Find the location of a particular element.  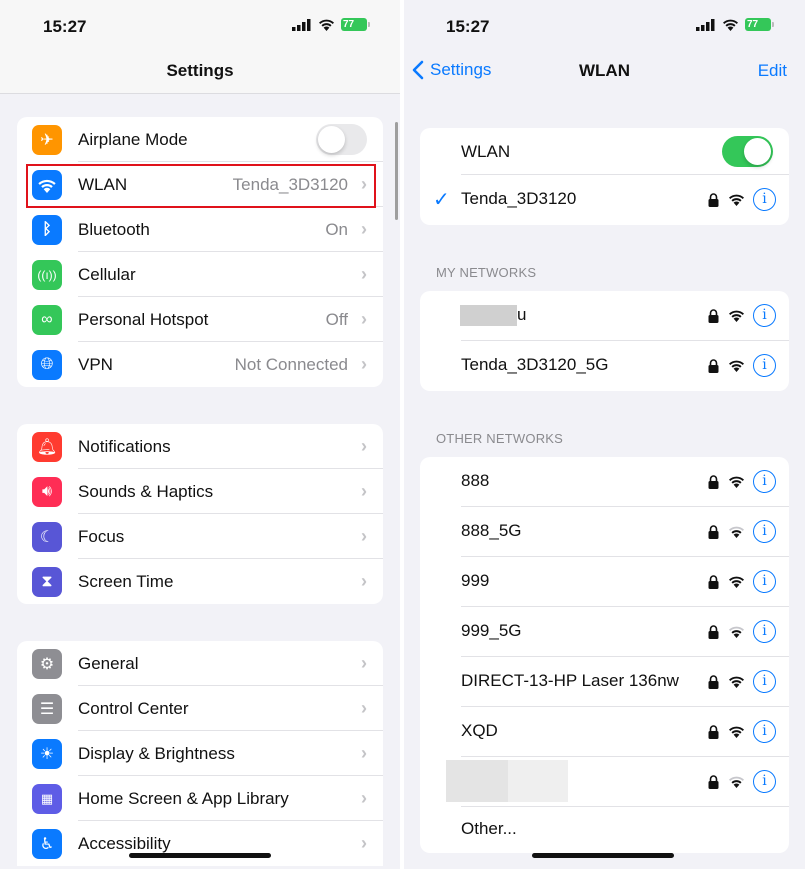

gear-icon: ⚙ is located at coordinates (47, 664).